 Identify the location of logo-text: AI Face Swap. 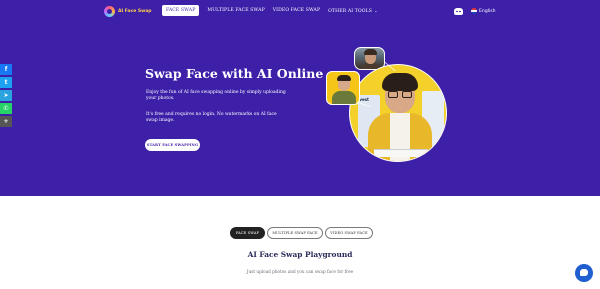
(135, 11).